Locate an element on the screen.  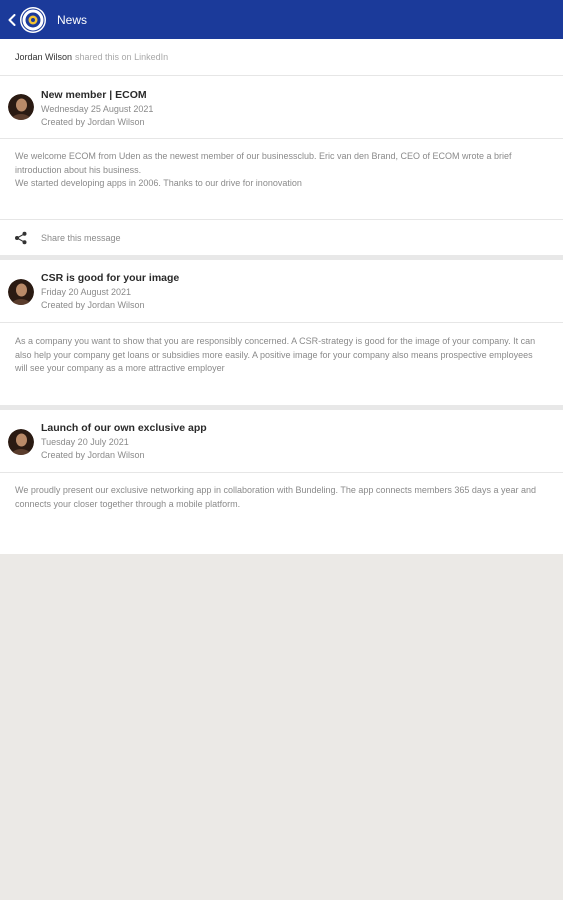
post-date: Friday 20 August 2021 is located at coordinates (86, 292).